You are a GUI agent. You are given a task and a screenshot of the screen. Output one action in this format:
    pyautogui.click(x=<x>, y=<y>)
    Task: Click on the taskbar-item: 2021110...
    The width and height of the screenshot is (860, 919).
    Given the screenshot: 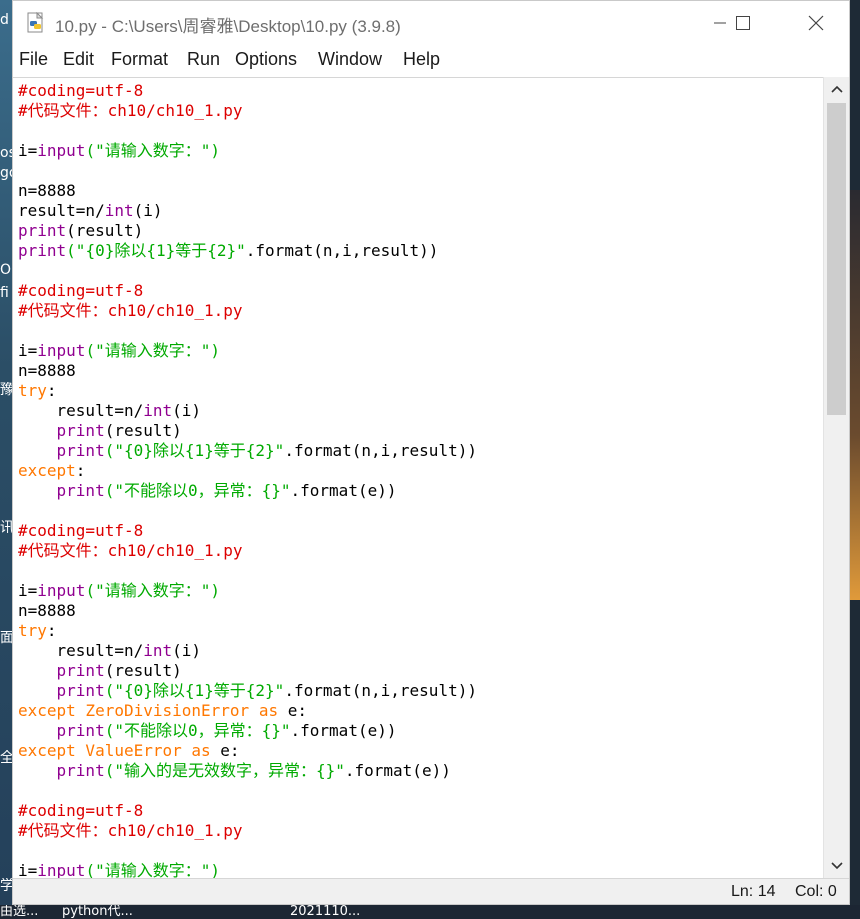 What is the action you would take?
    pyautogui.click(x=325, y=912)
    